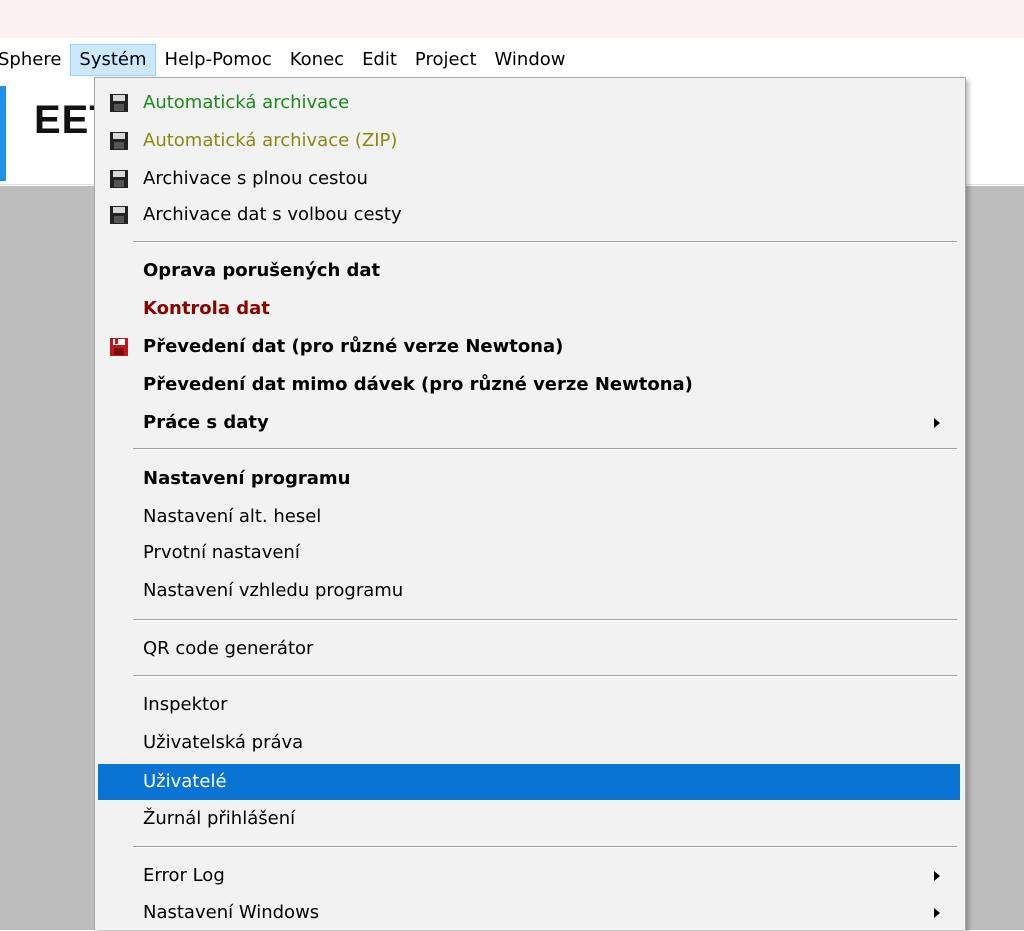 The width and height of the screenshot is (1024, 931). I want to click on menu-item-label: Nastavení programu, so click(247, 478).